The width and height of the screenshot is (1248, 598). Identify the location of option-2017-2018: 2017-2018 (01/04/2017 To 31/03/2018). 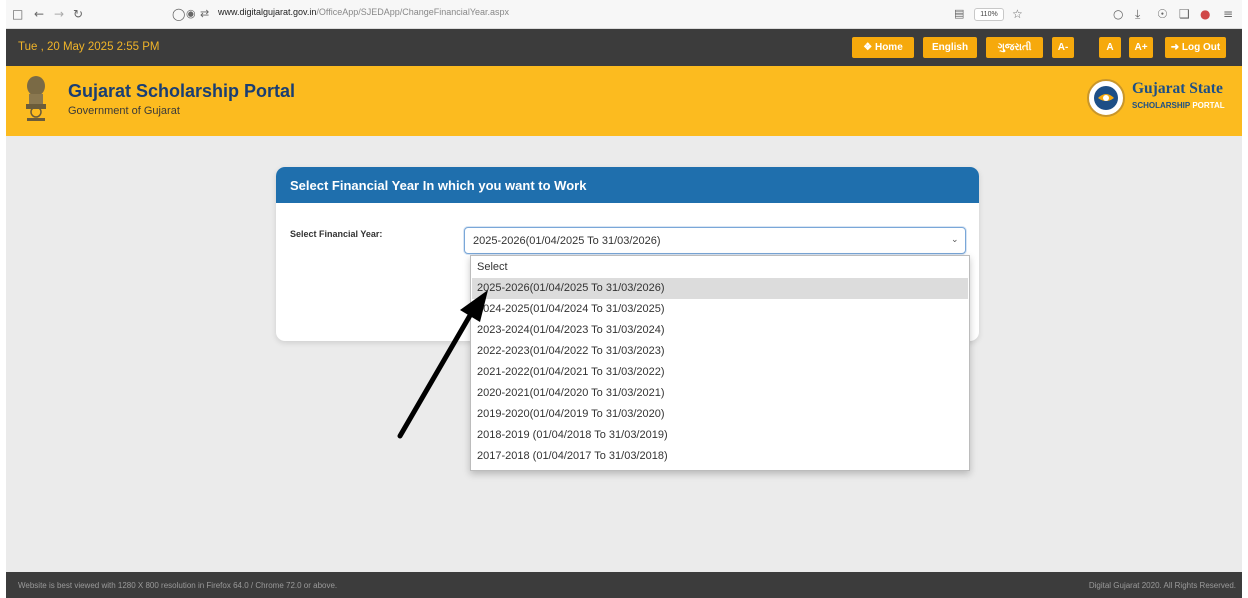
(720, 456).